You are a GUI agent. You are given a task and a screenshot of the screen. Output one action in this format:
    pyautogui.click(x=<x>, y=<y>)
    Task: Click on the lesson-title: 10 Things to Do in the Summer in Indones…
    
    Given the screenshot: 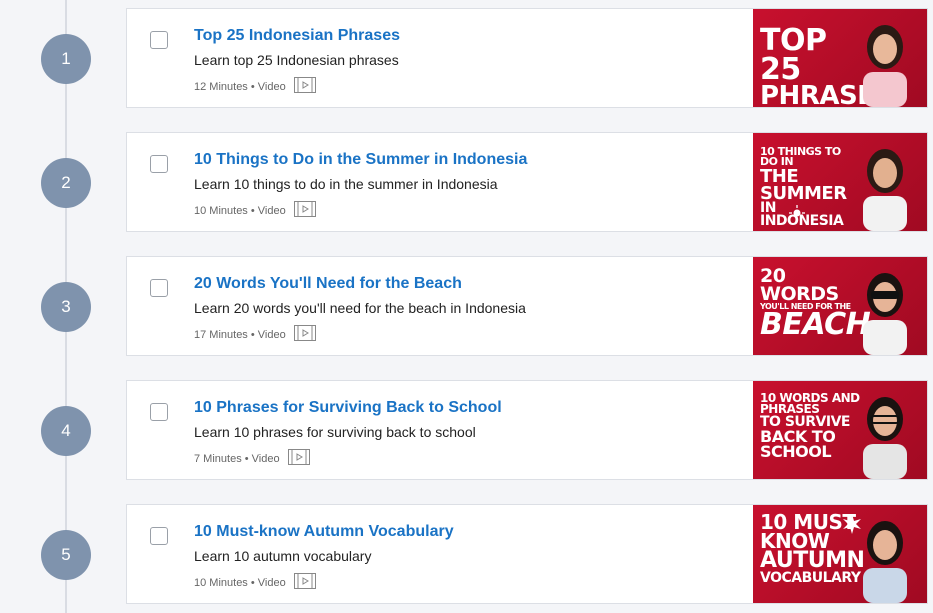 What is the action you would take?
    pyautogui.click(x=360, y=160)
    